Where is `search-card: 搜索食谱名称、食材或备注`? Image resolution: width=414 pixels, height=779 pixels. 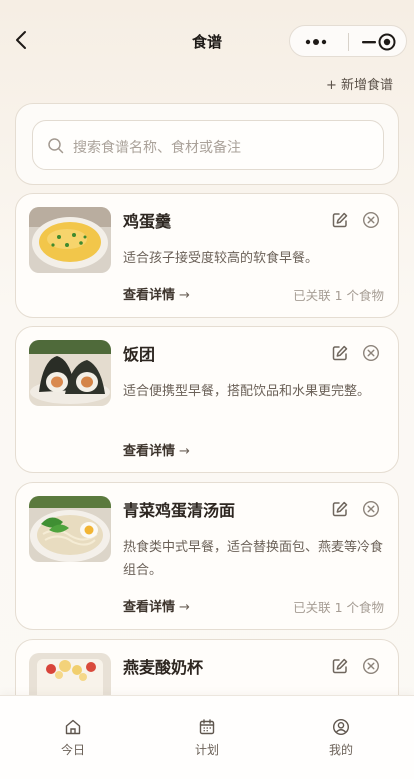
search-card: 搜索食谱名称、食材或备注 is located at coordinates (207, 144).